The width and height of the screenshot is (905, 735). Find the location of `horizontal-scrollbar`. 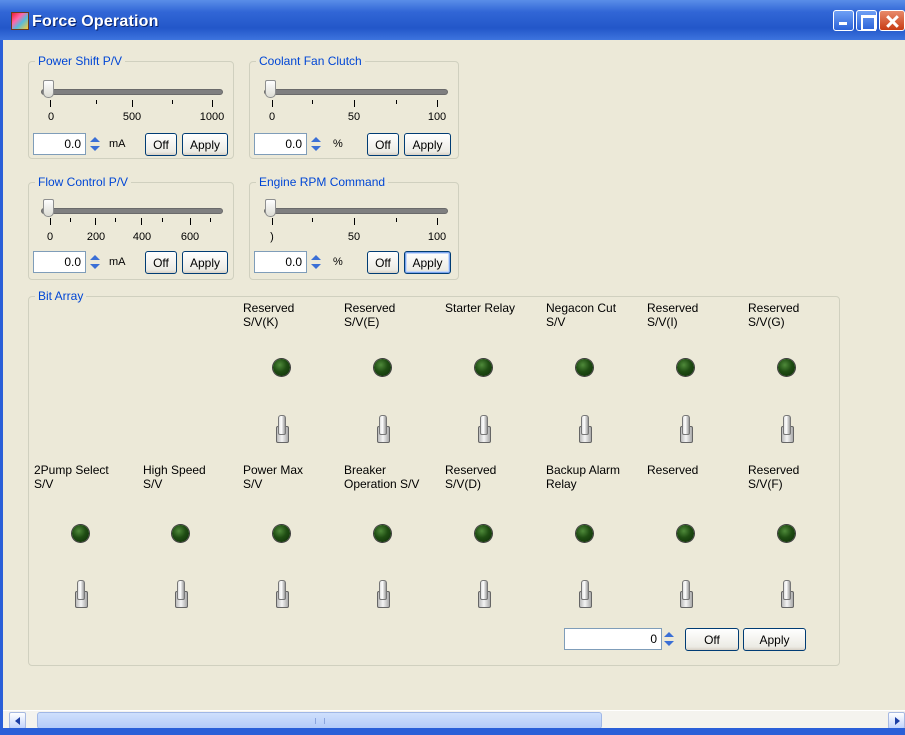

horizontal-scrollbar is located at coordinates (454, 719).